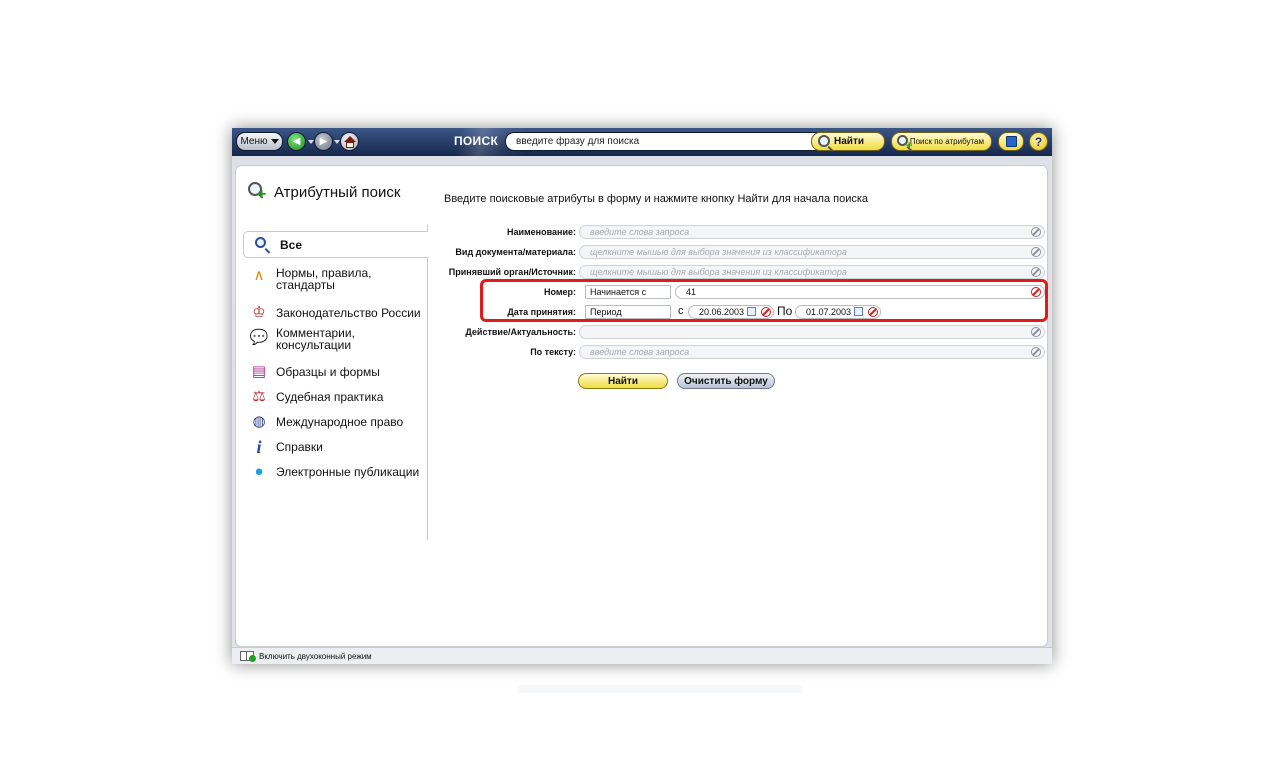 This screenshot has height=781, width=1266. I want to click on sidebar-item-comments: 💬 Комментарии, консультации, so click(318, 339).